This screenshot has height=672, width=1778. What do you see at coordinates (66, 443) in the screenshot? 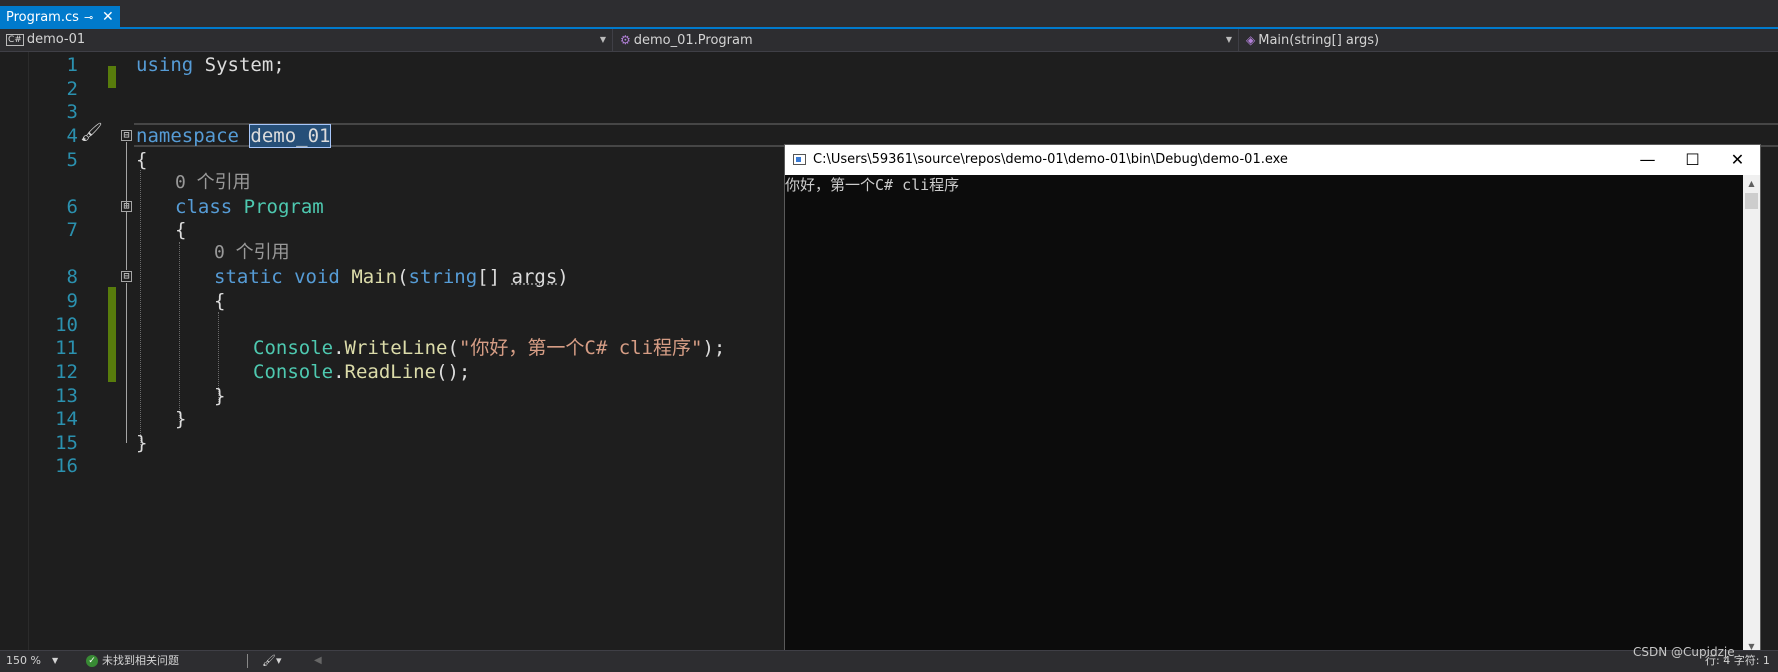
I see `line-number: 15` at bounding box center [66, 443].